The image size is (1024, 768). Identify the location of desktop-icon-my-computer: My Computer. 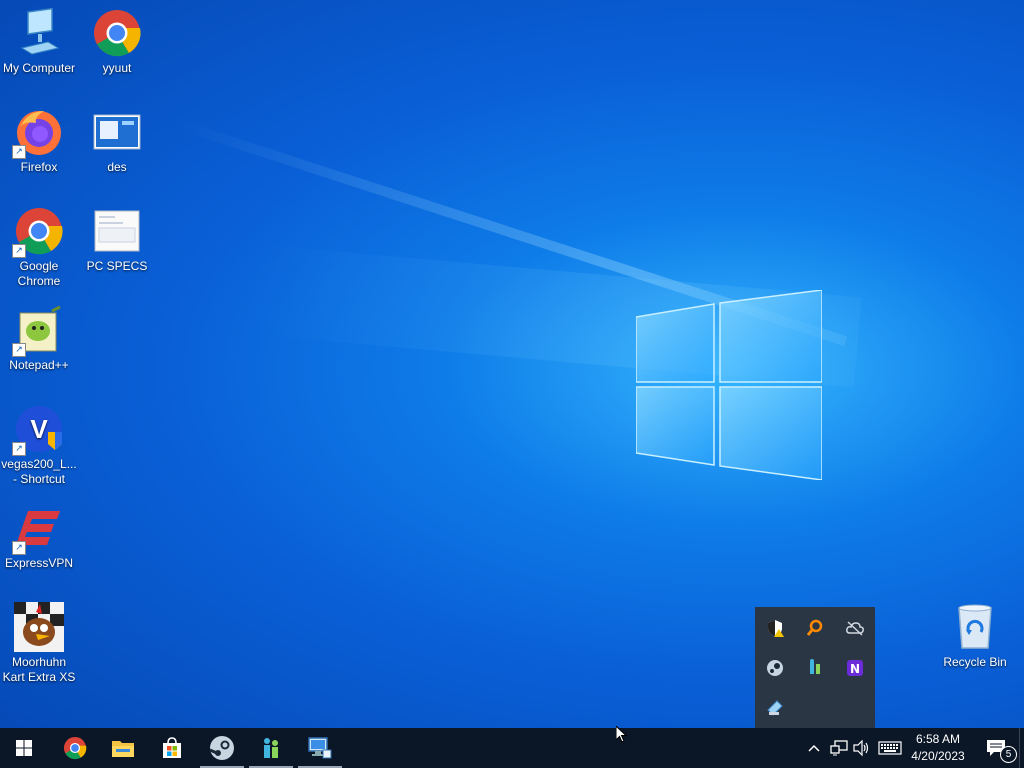
(39, 41).